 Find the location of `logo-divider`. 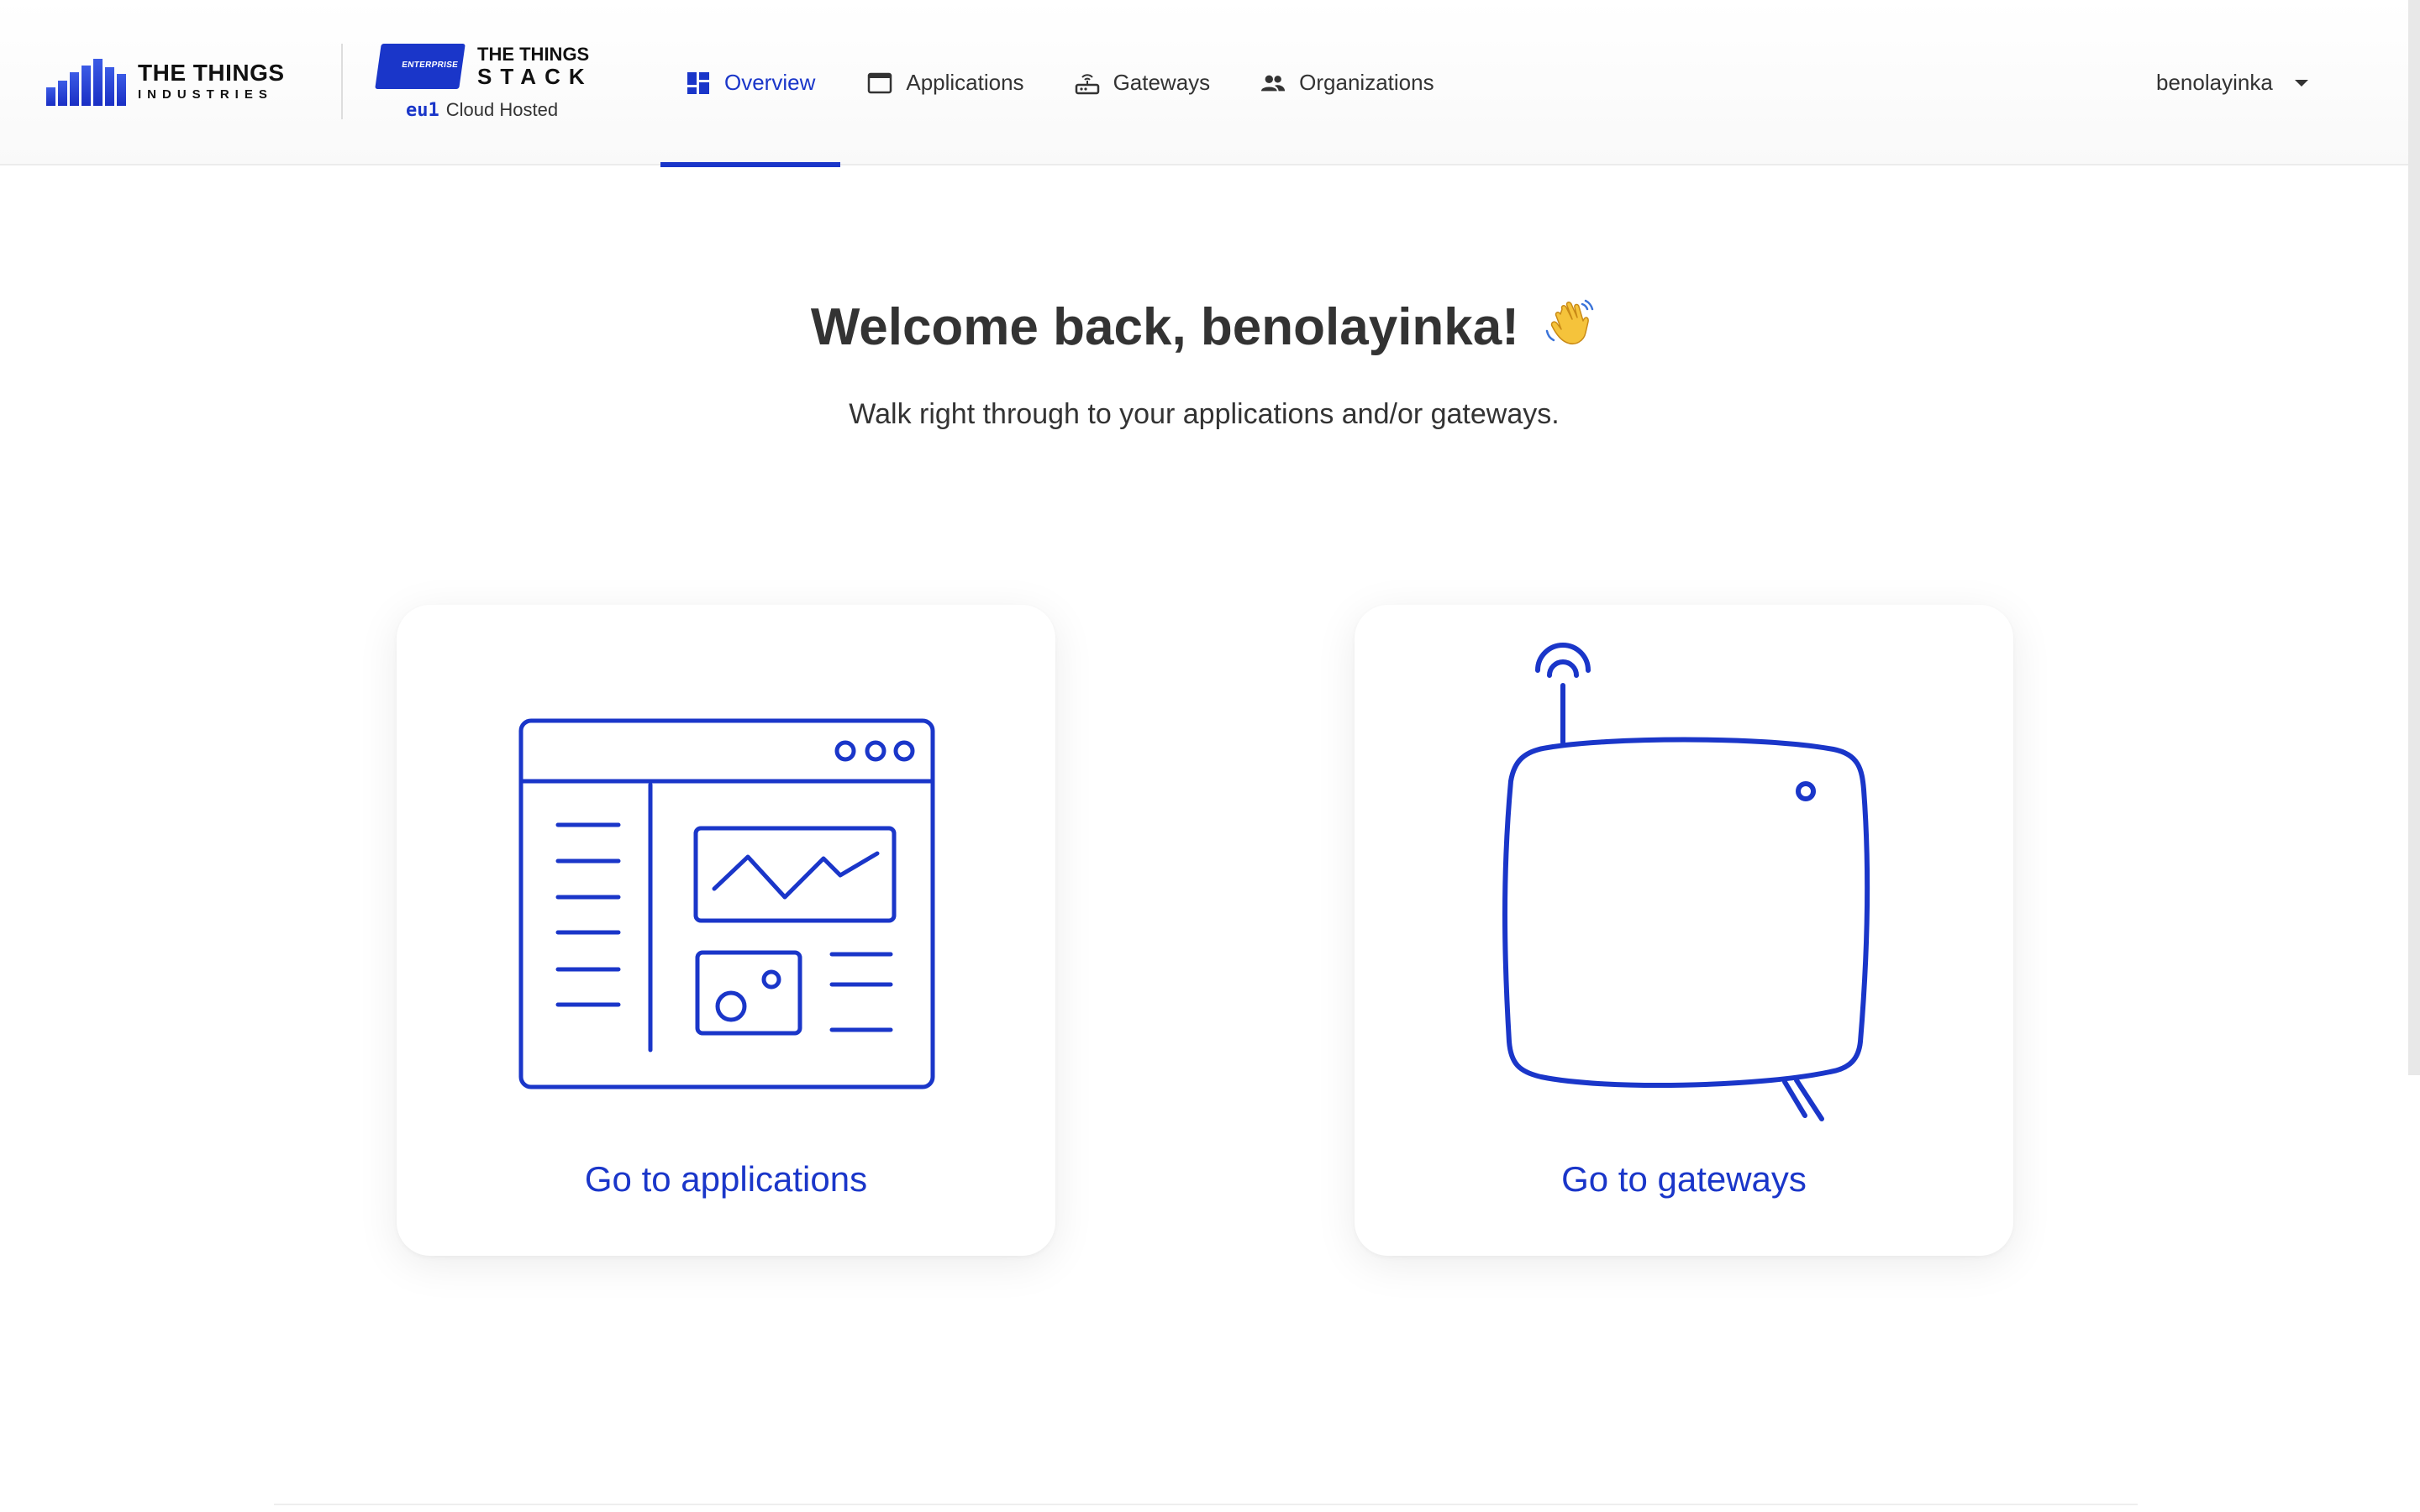

logo-divider is located at coordinates (342, 81).